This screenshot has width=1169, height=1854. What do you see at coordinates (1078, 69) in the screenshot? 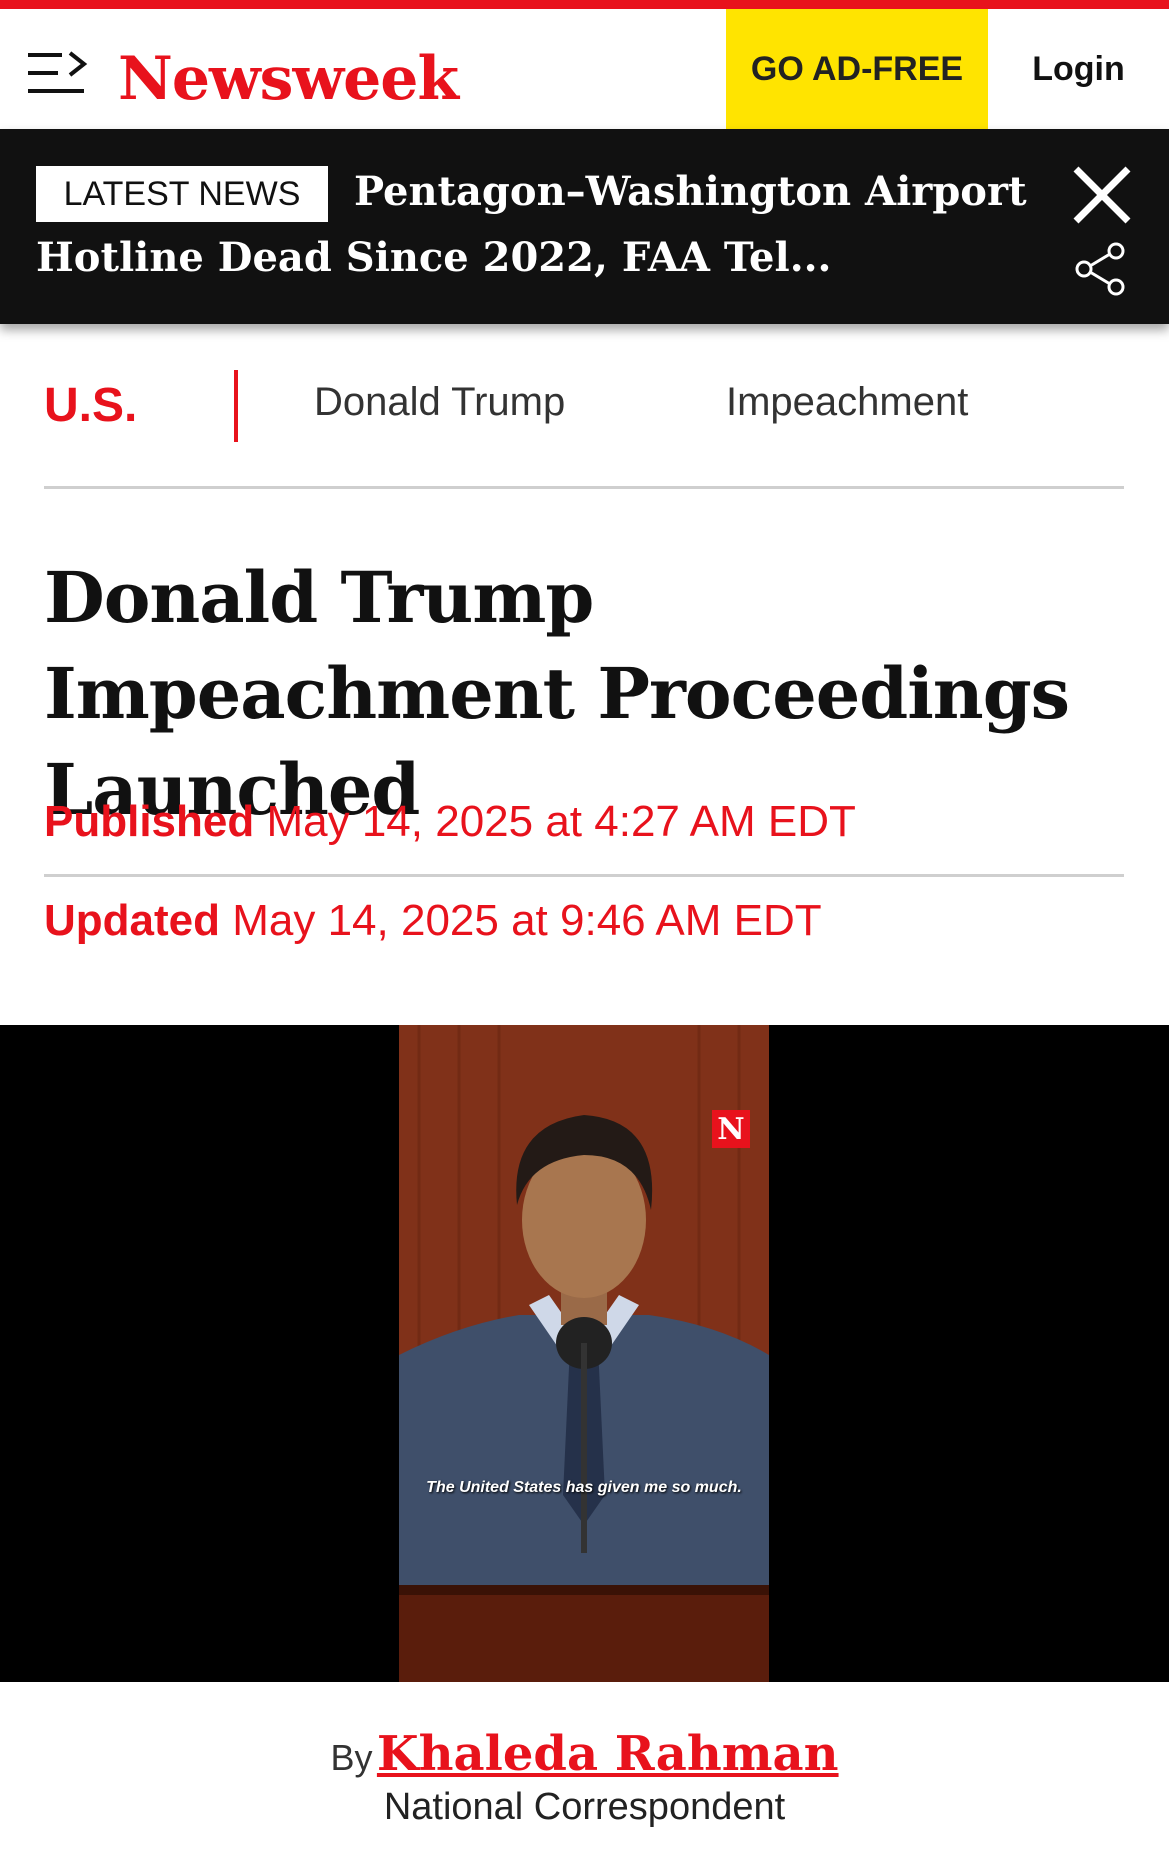
I see `login-button: Login` at bounding box center [1078, 69].